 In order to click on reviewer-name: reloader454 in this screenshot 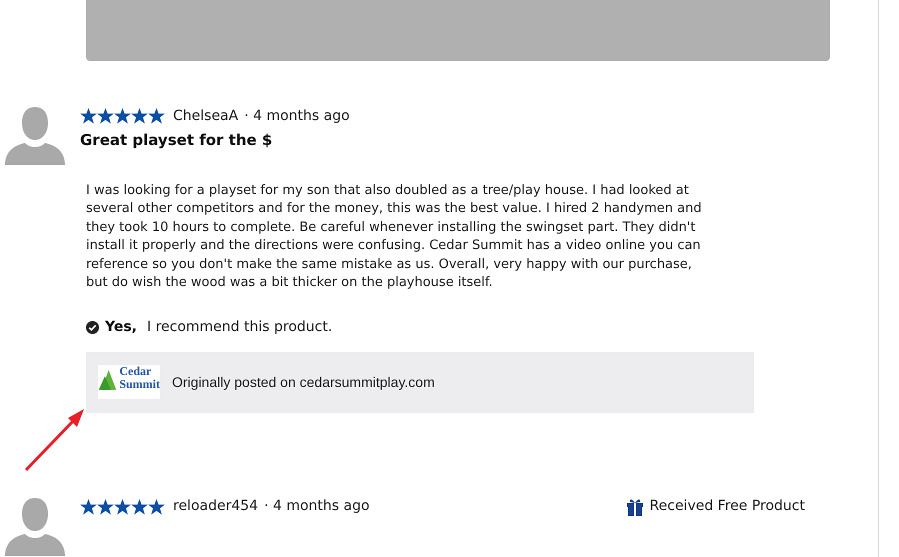, I will do `click(215, 506)`.